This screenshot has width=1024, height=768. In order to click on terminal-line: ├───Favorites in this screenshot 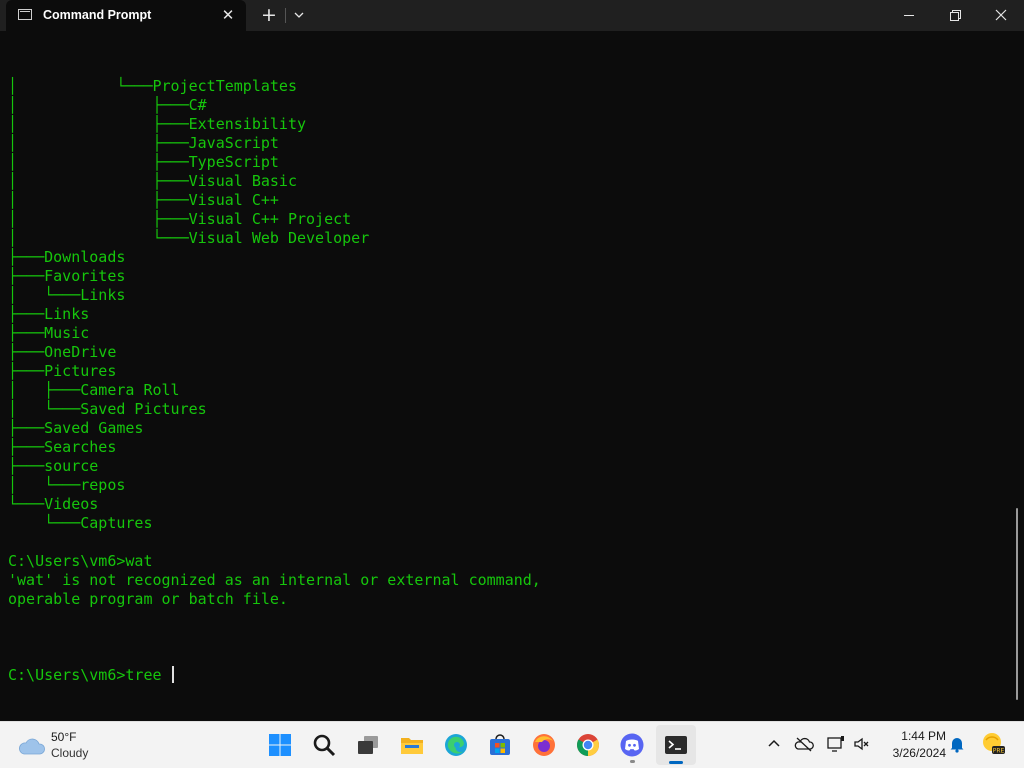, I will do `click(67, 276)`.